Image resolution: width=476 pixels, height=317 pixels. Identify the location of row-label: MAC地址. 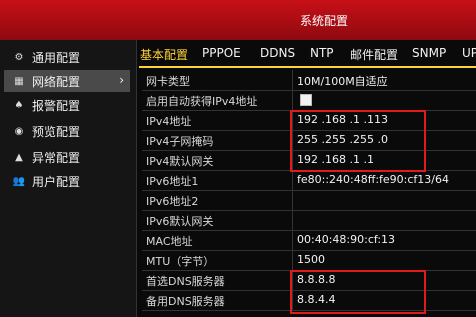
(169, 241).